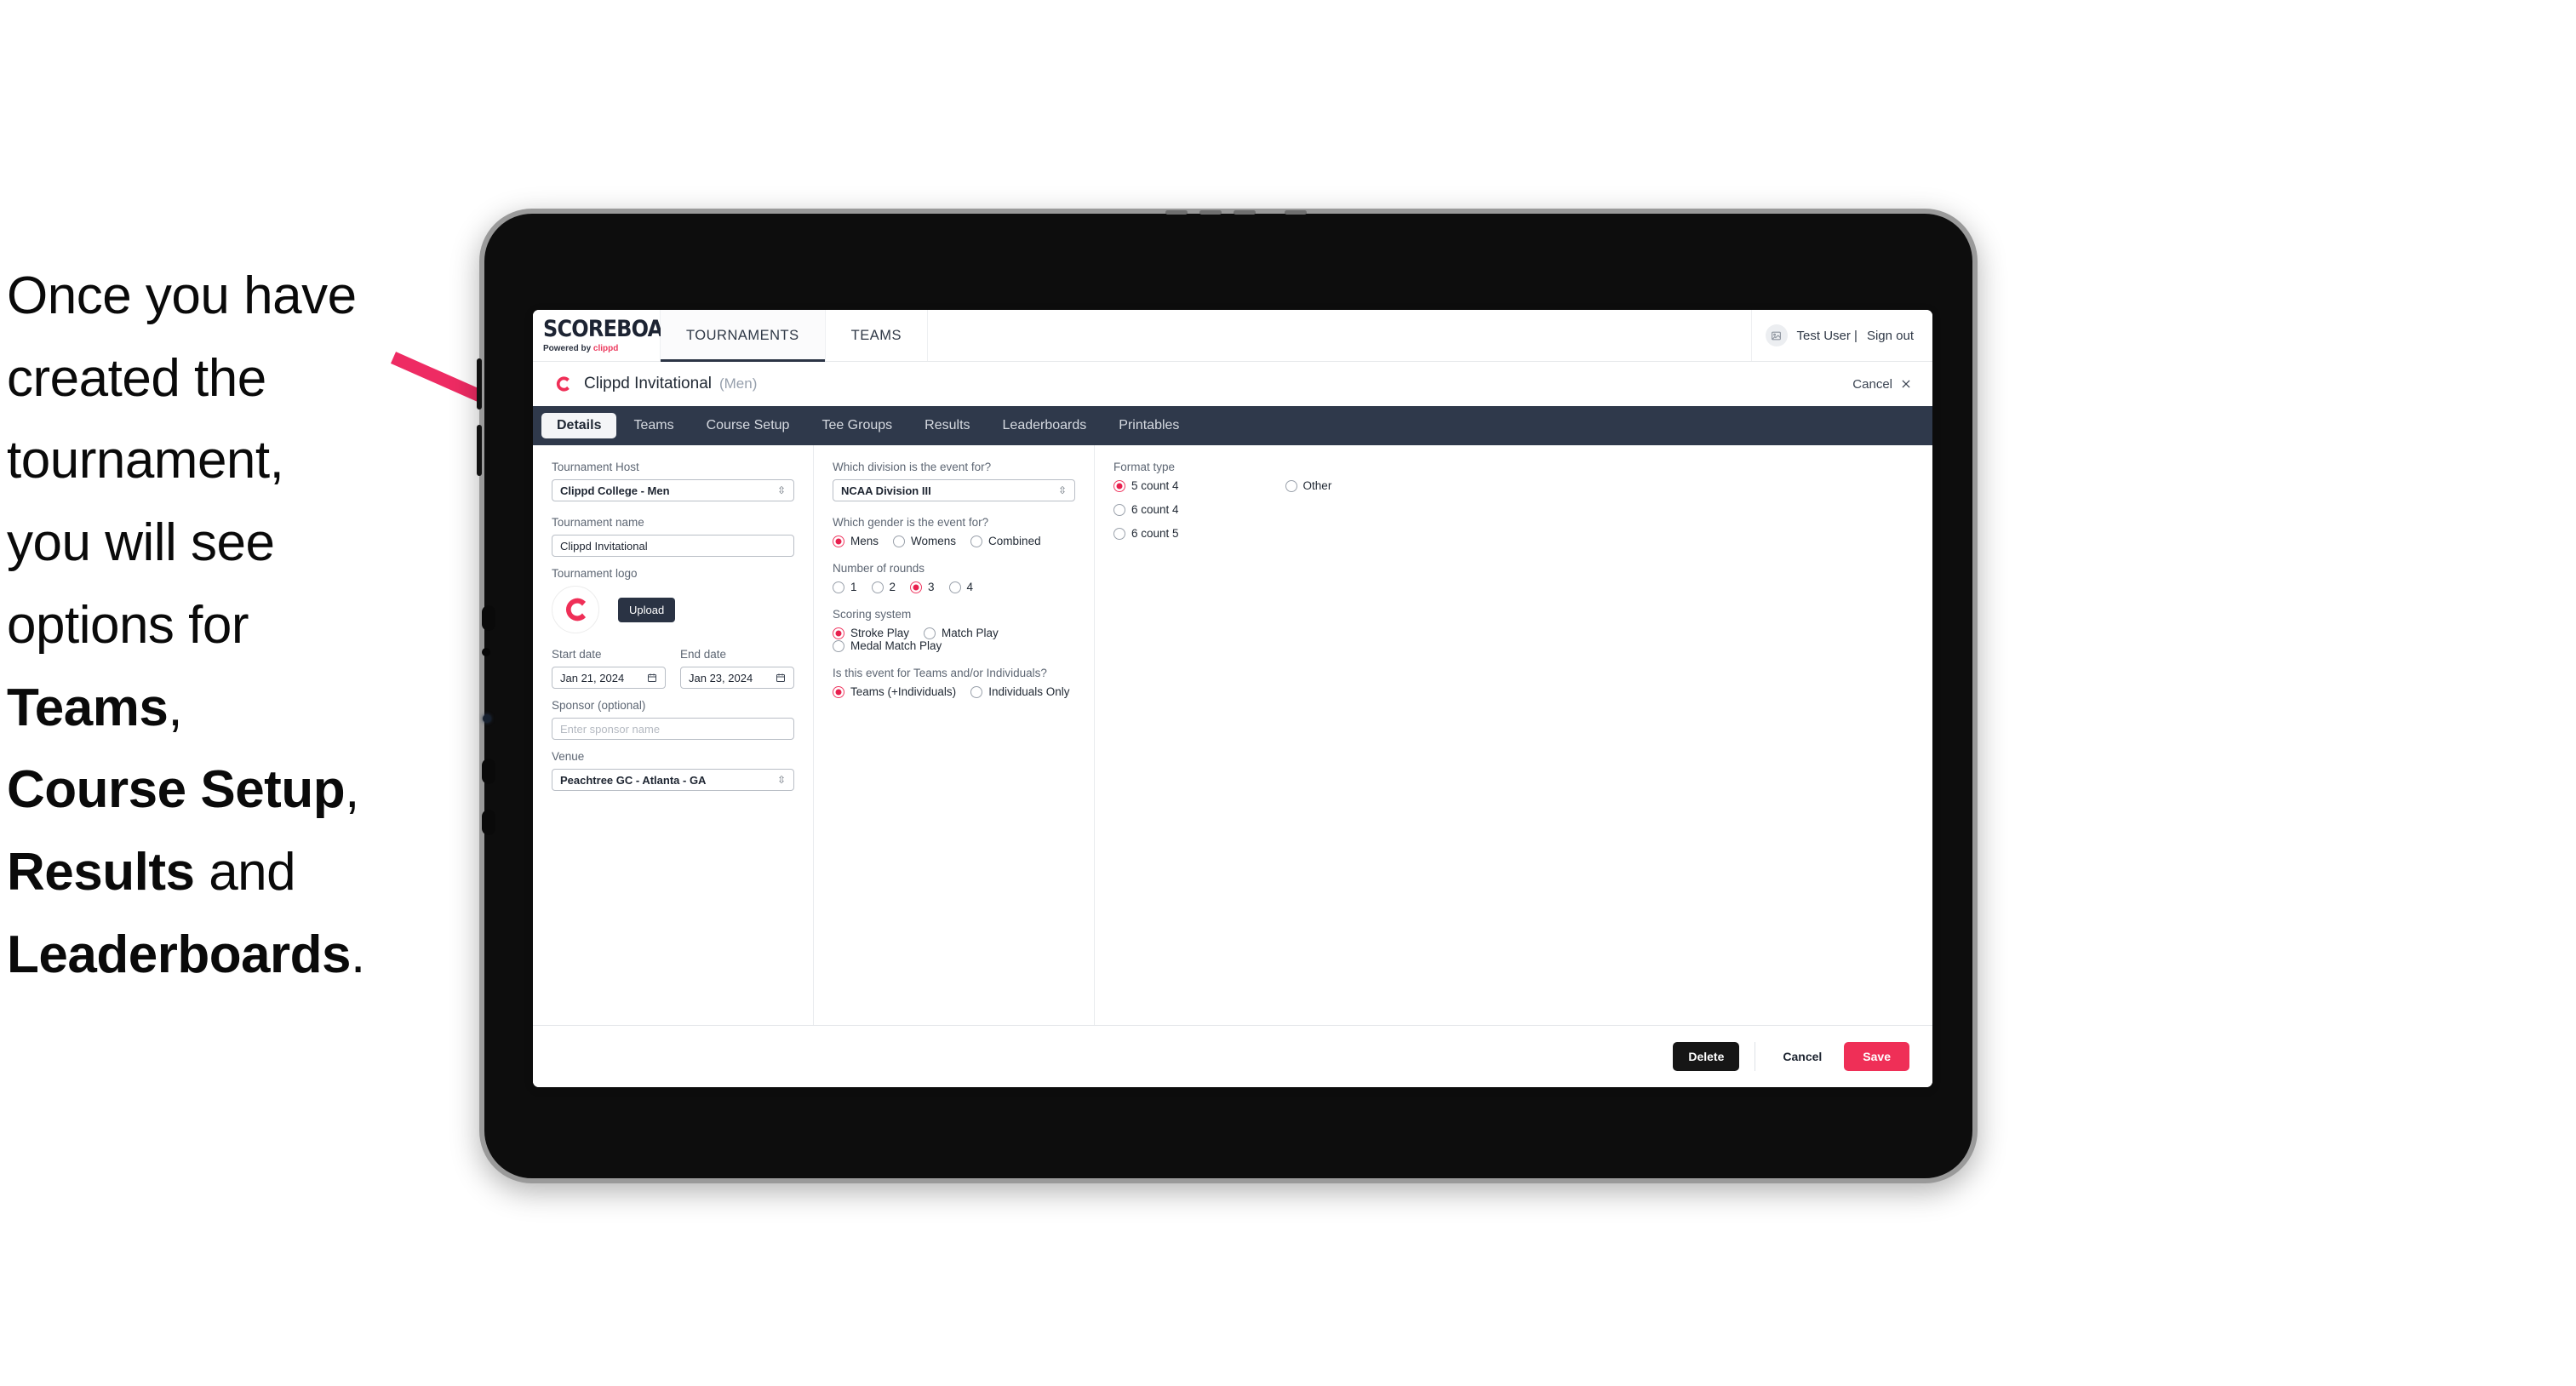 The height and width of the screenshot is (1386, 2576). I want to click on device-mic-hole, so click(486, 652).